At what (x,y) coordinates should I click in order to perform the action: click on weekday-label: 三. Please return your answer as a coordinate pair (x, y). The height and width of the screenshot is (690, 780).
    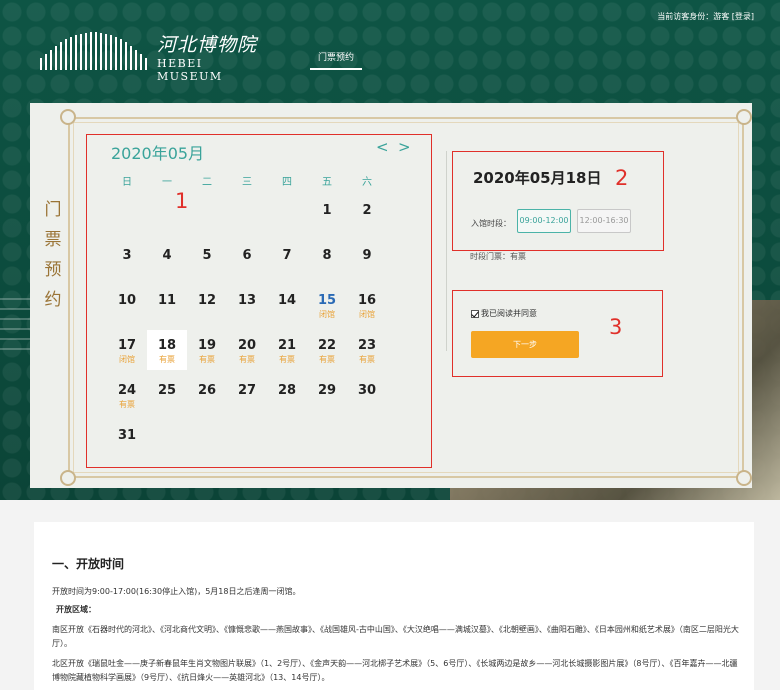
    Looking at the image, I should click on (247, 182).